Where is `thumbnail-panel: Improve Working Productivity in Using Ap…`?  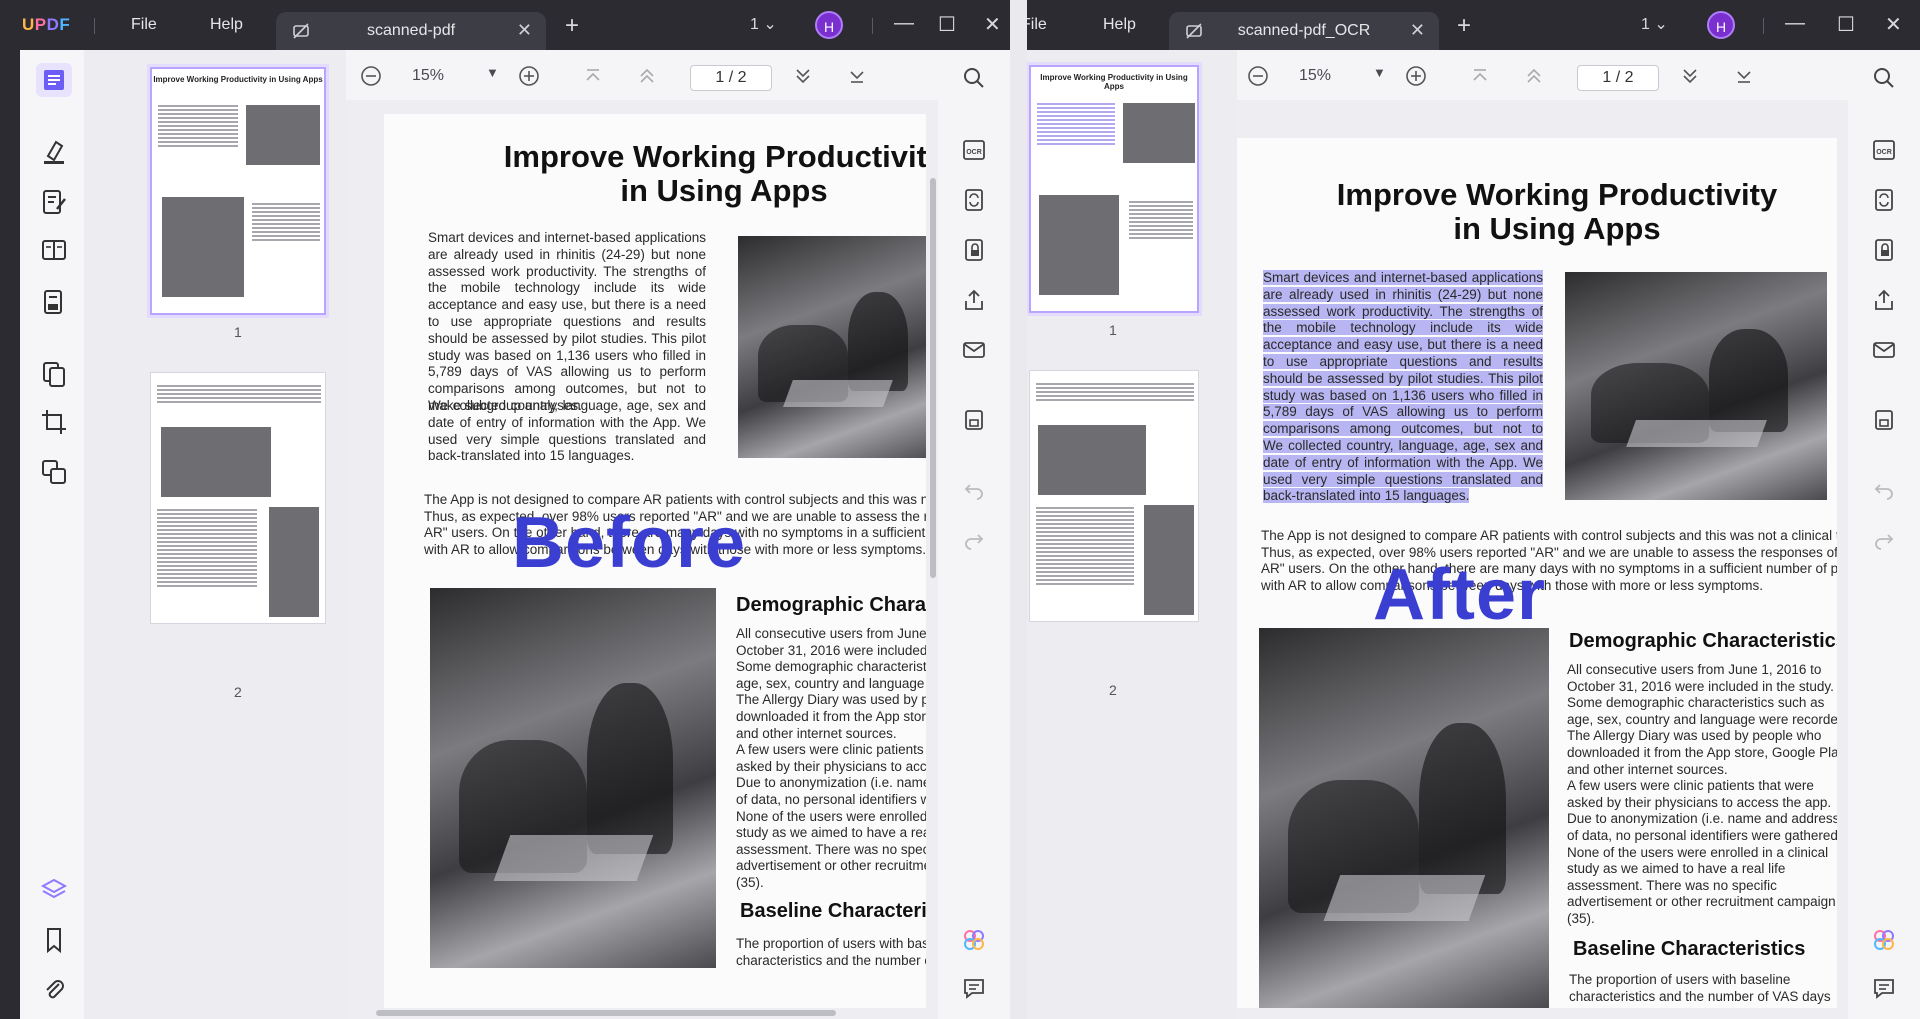 thumbnail-panel: Improve Working Productivity in Using Ap… is located at coordinates (1132, 534).